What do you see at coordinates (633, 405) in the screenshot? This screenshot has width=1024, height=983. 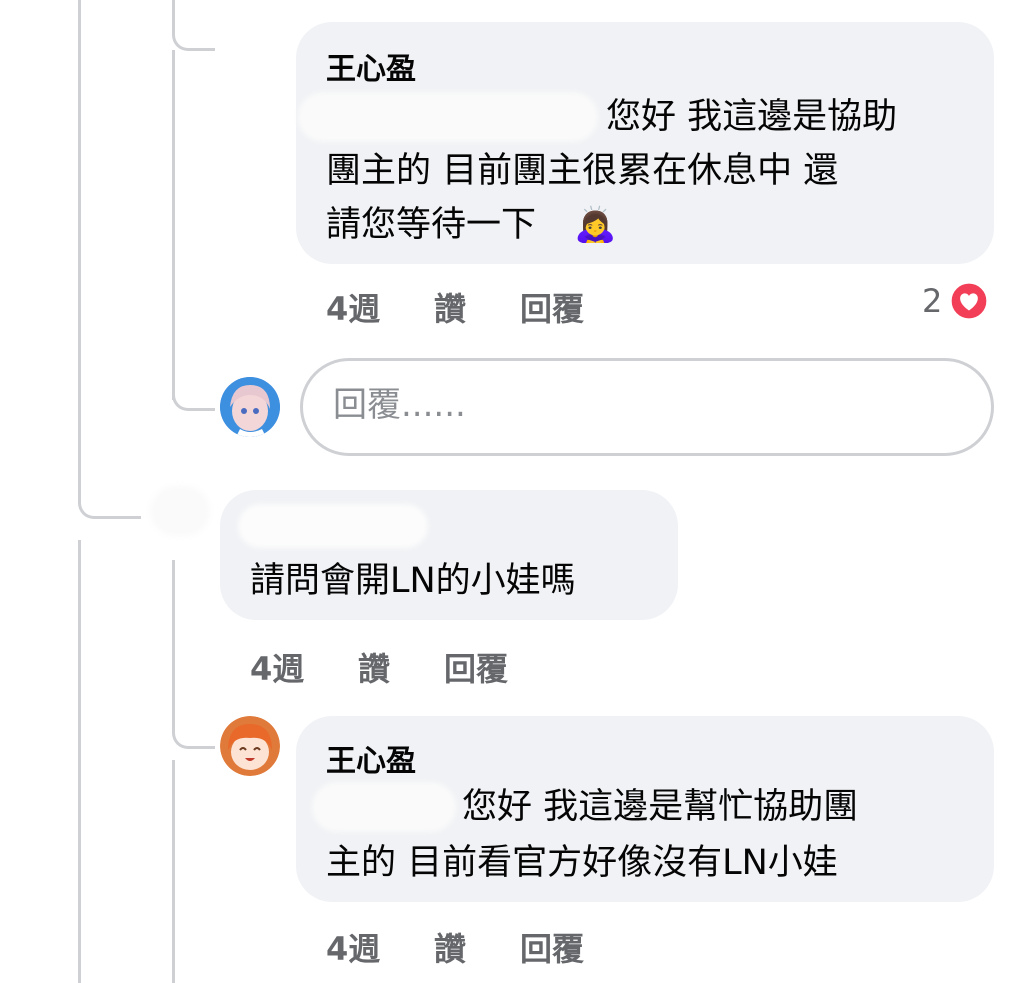 I see `reply-input` at bounding box center [633, 405].